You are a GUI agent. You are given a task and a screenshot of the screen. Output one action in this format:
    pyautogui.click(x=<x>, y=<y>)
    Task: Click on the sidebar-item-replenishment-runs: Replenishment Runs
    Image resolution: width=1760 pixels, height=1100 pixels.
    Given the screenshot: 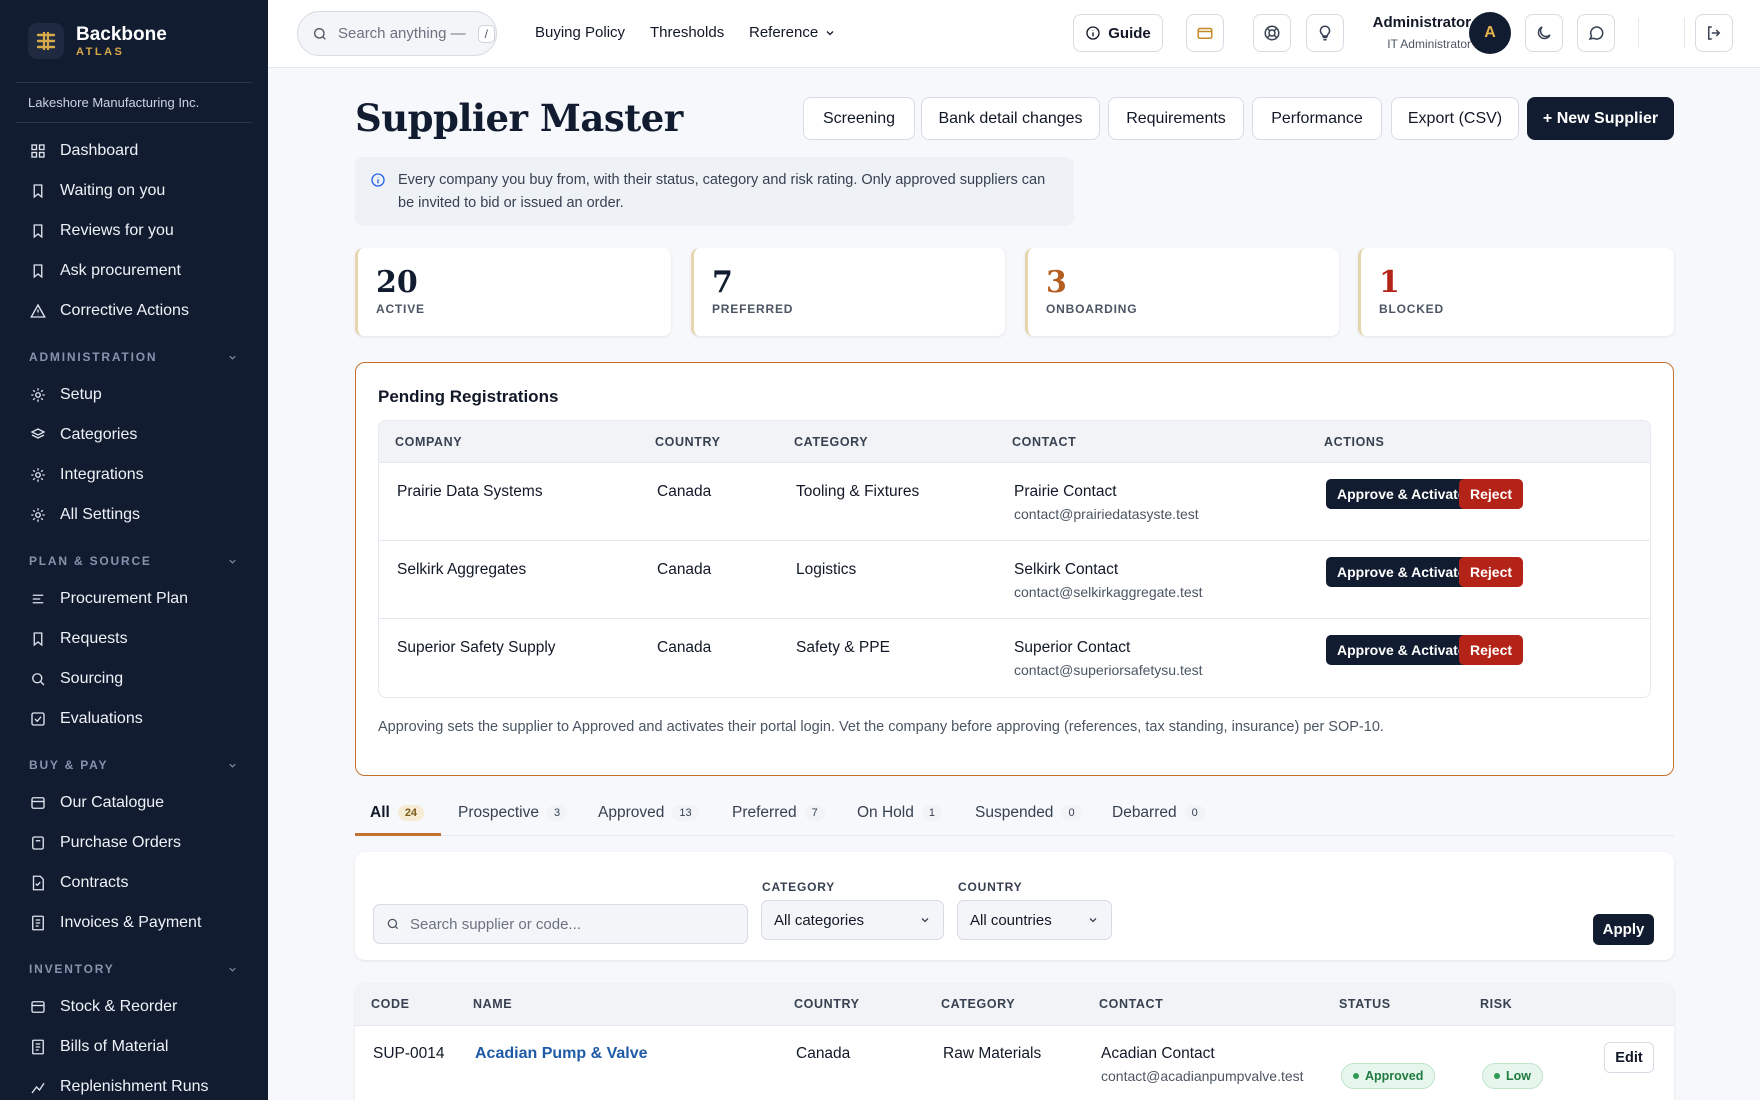 What is the action you would take?
    pyautogui.click(x=134, y=1083)
    